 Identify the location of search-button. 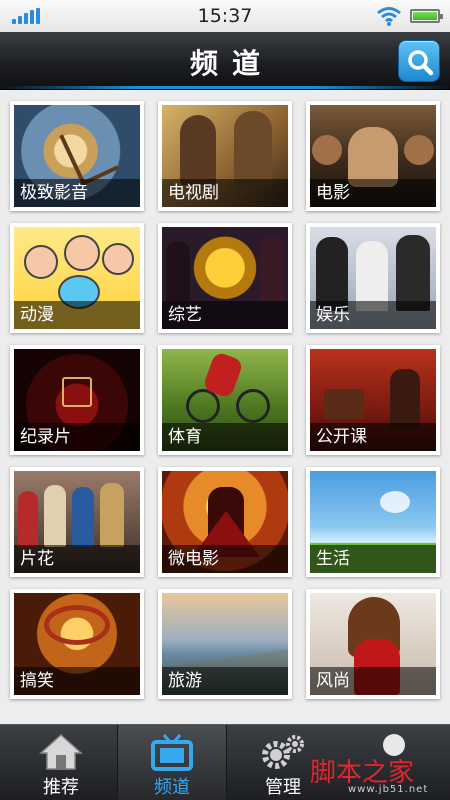
(419, 61).